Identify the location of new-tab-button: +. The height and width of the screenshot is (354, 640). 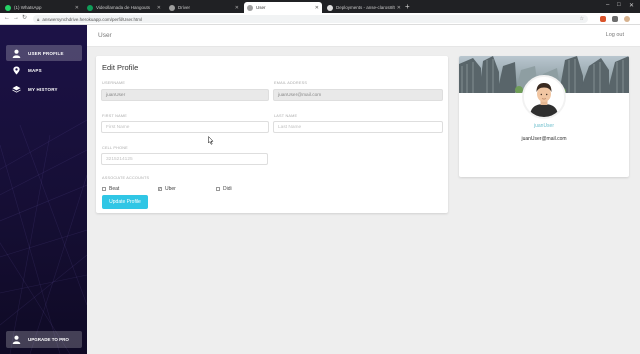
(407, 7).